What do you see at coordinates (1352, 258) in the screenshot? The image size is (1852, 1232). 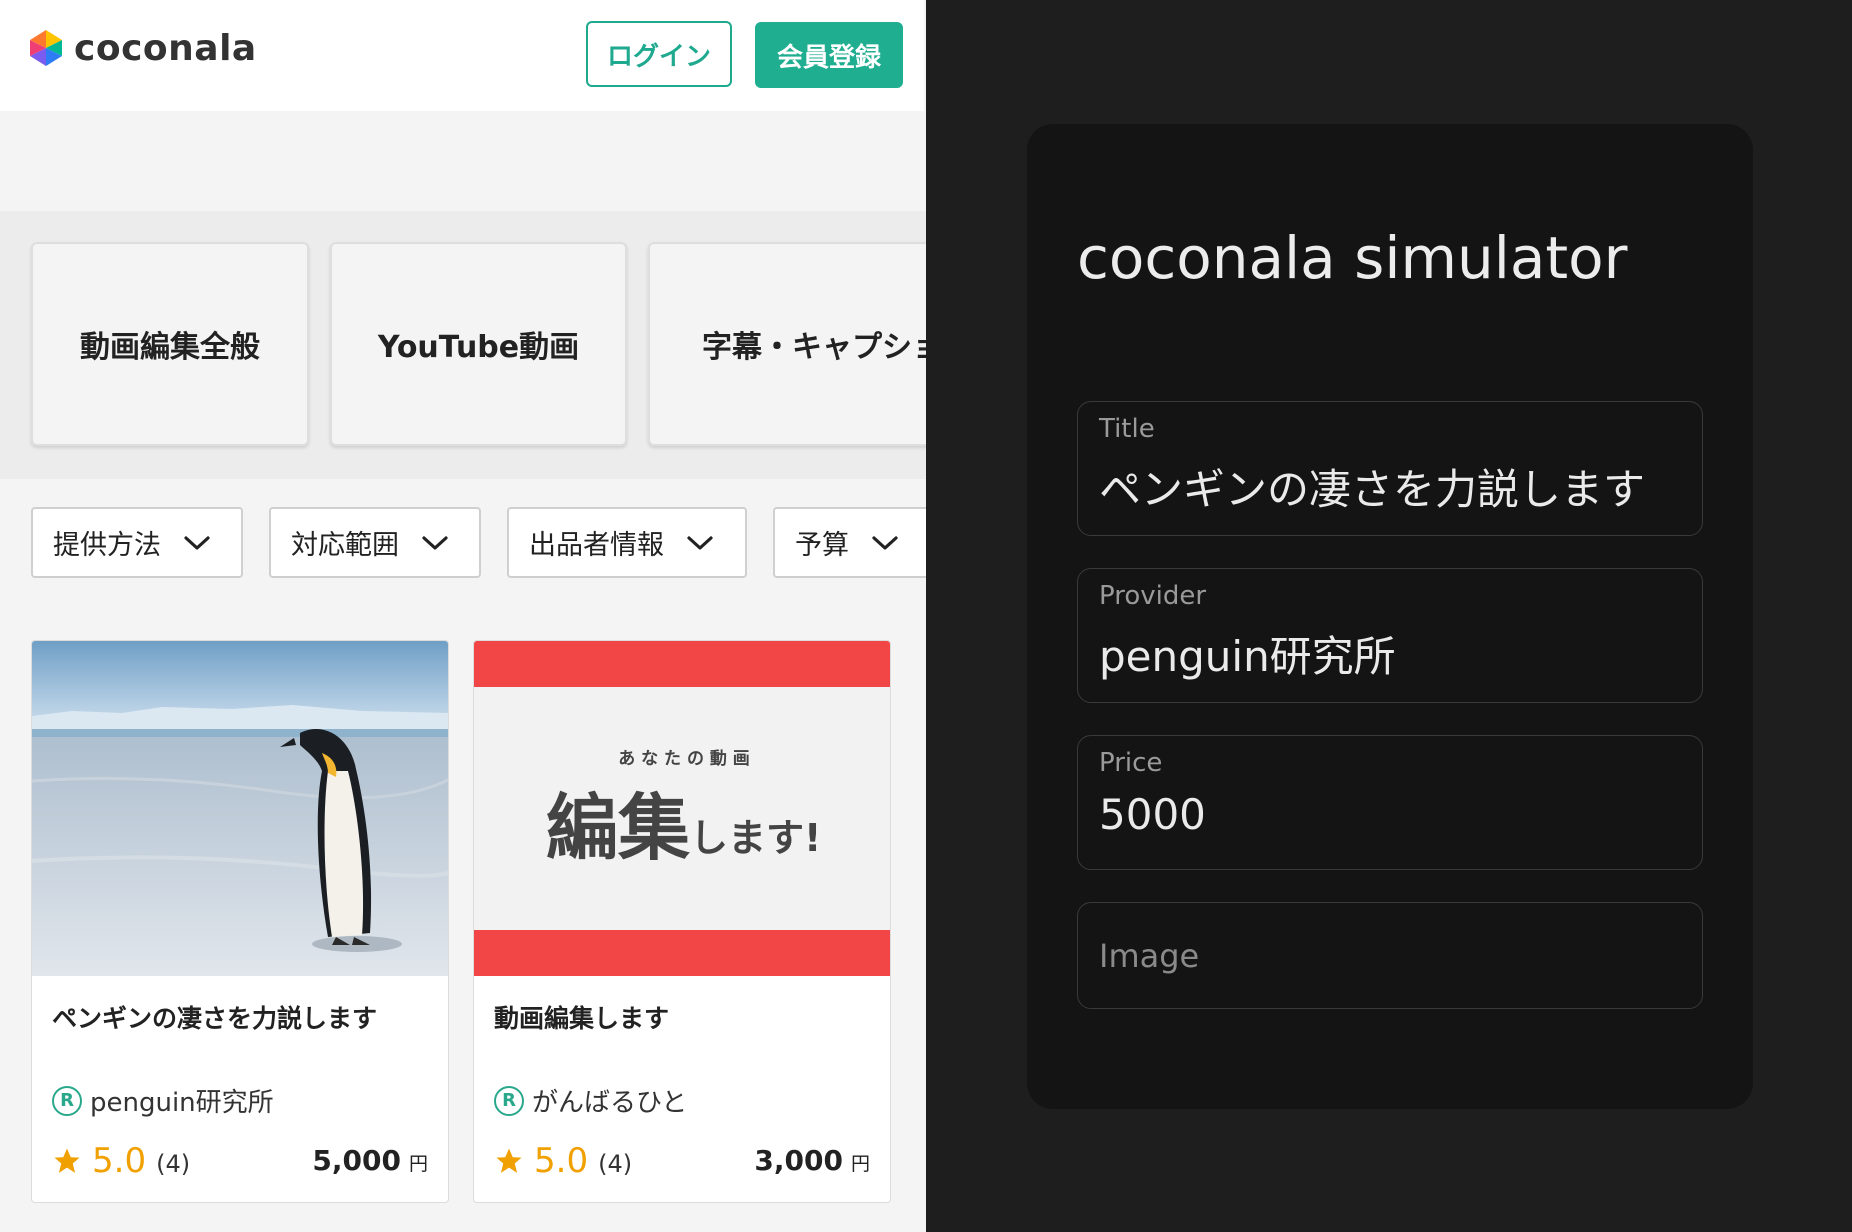 I see `simulator-title: coconala simulator` at bounding box center [1352, 258].